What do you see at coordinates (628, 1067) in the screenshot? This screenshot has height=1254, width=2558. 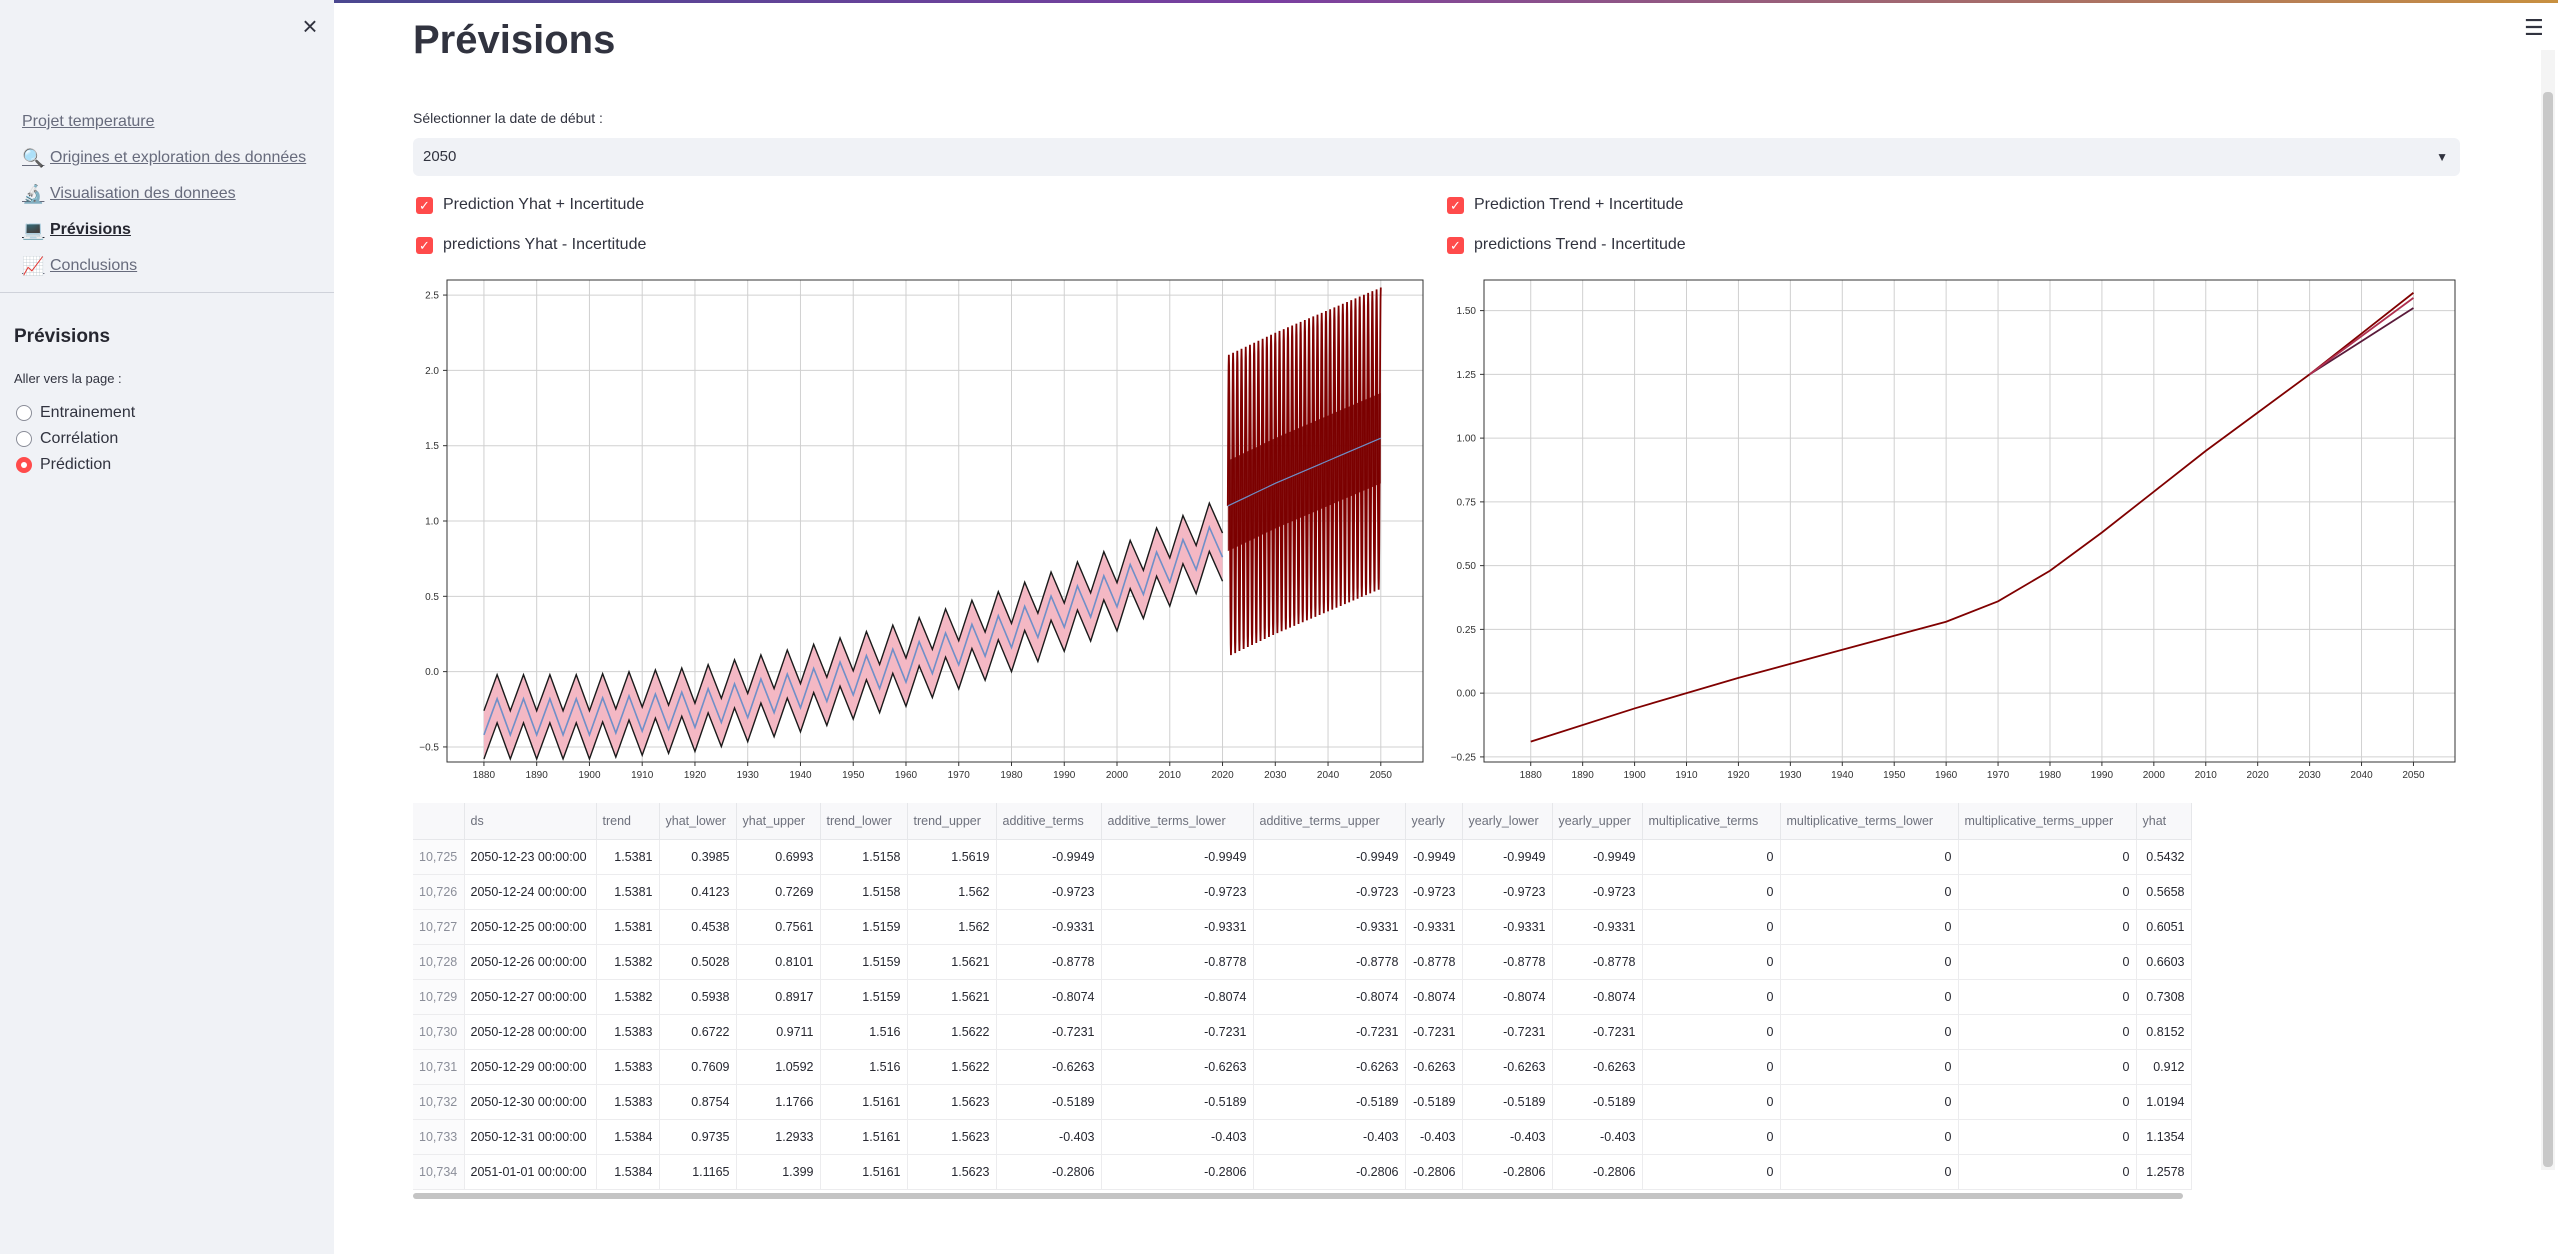 I see `table-cell: 1.5383` at bounding box center [628, 1067].